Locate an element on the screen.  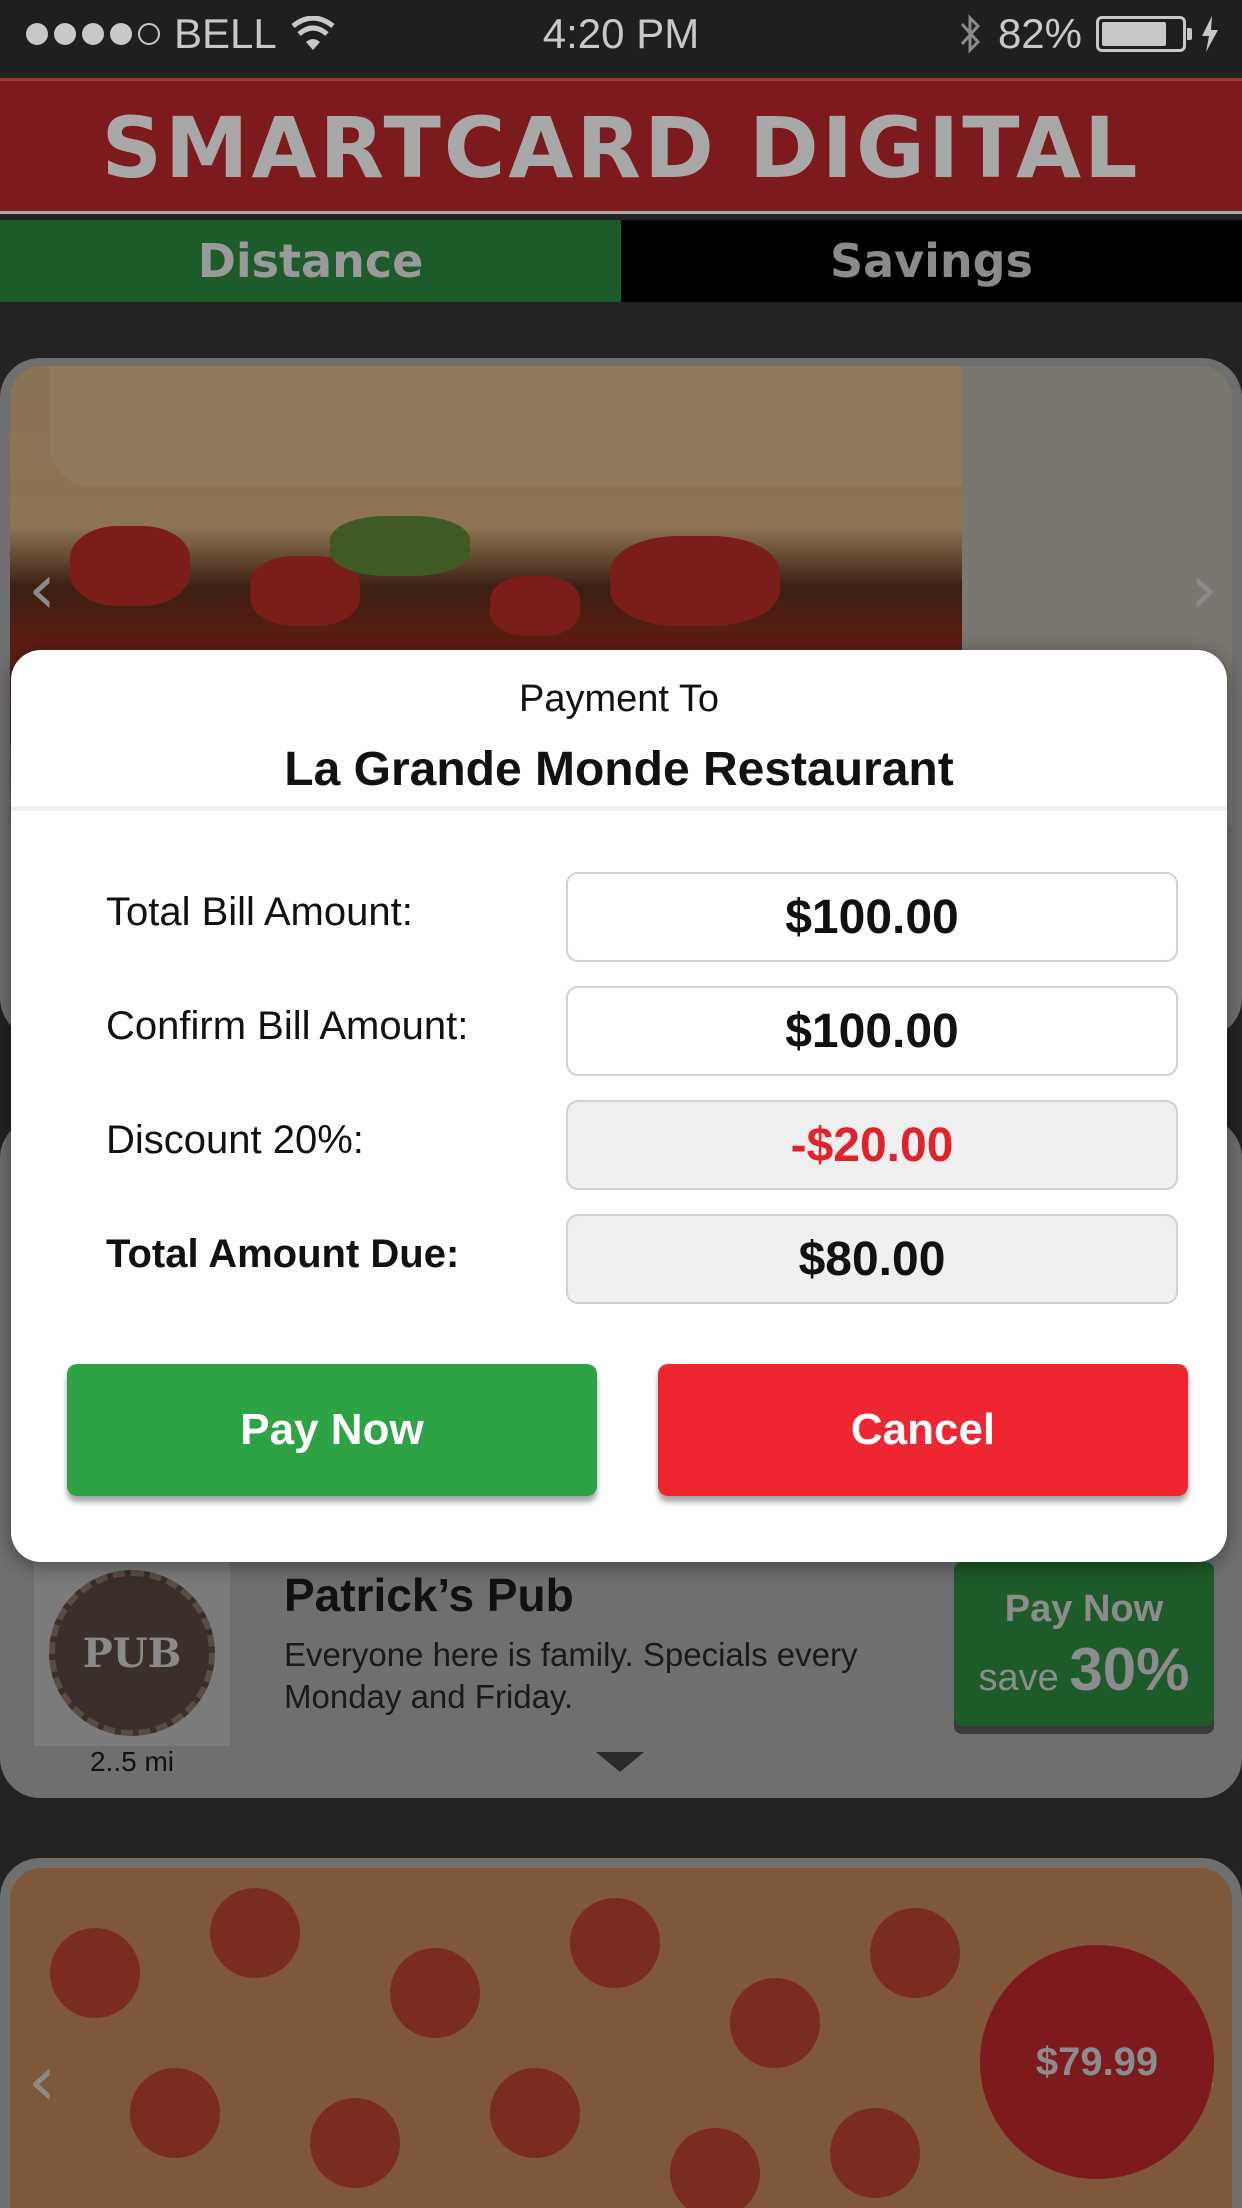
cancel-button: Cancel is located at coordinates (923, 1430).